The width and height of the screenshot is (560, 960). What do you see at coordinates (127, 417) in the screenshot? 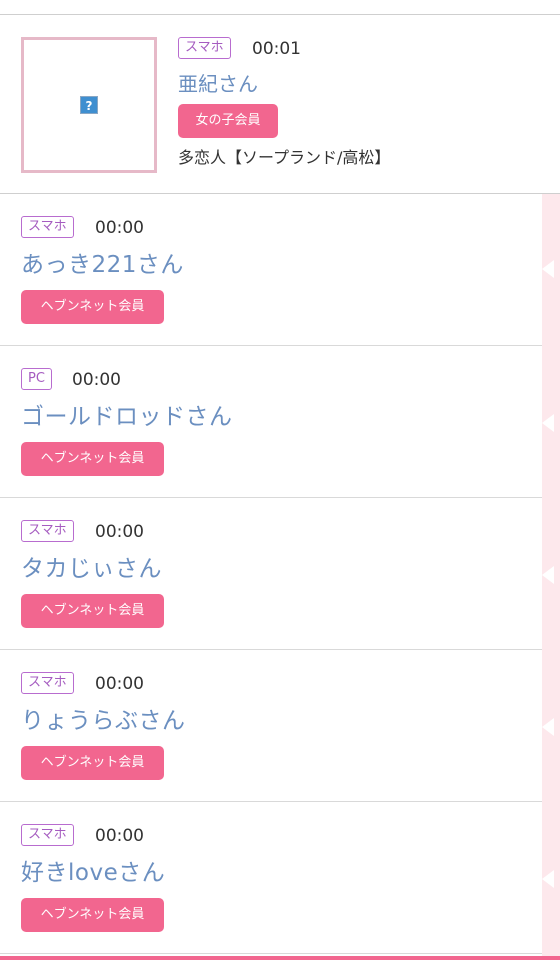
I see `visitor-name-link: ゴールドロッドさん` at bounding box center [127, 417].